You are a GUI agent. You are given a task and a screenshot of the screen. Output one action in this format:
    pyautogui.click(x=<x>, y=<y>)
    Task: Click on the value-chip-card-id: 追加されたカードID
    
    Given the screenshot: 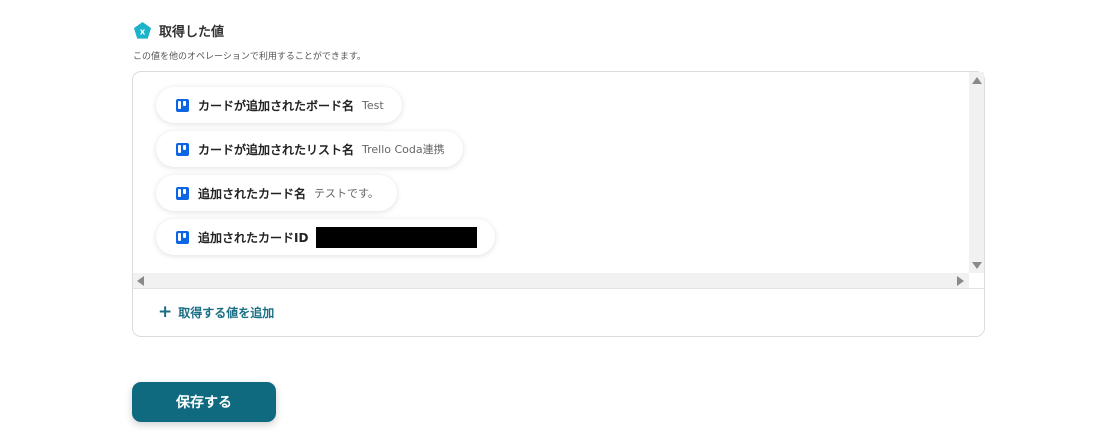 What is the action you would take?
    pyautogui.click(x=326, y=237)
    